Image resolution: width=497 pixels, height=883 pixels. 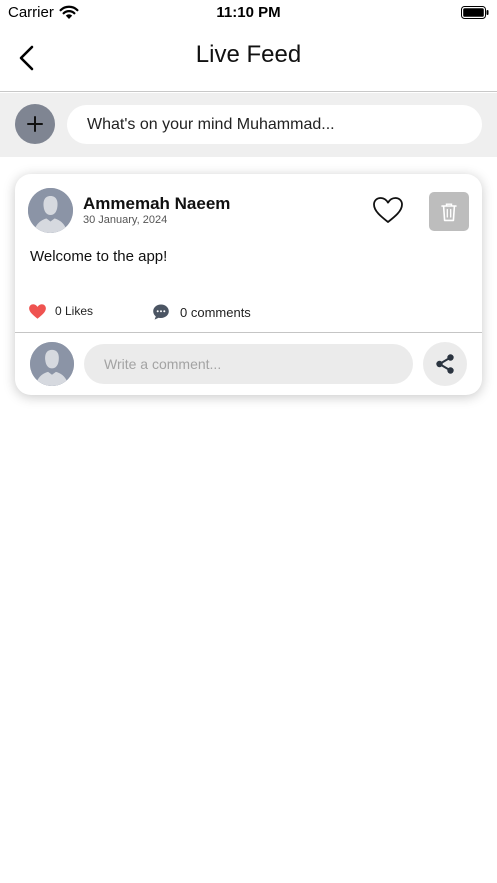 I want to click on share-icon, so click(x=445, y=364).